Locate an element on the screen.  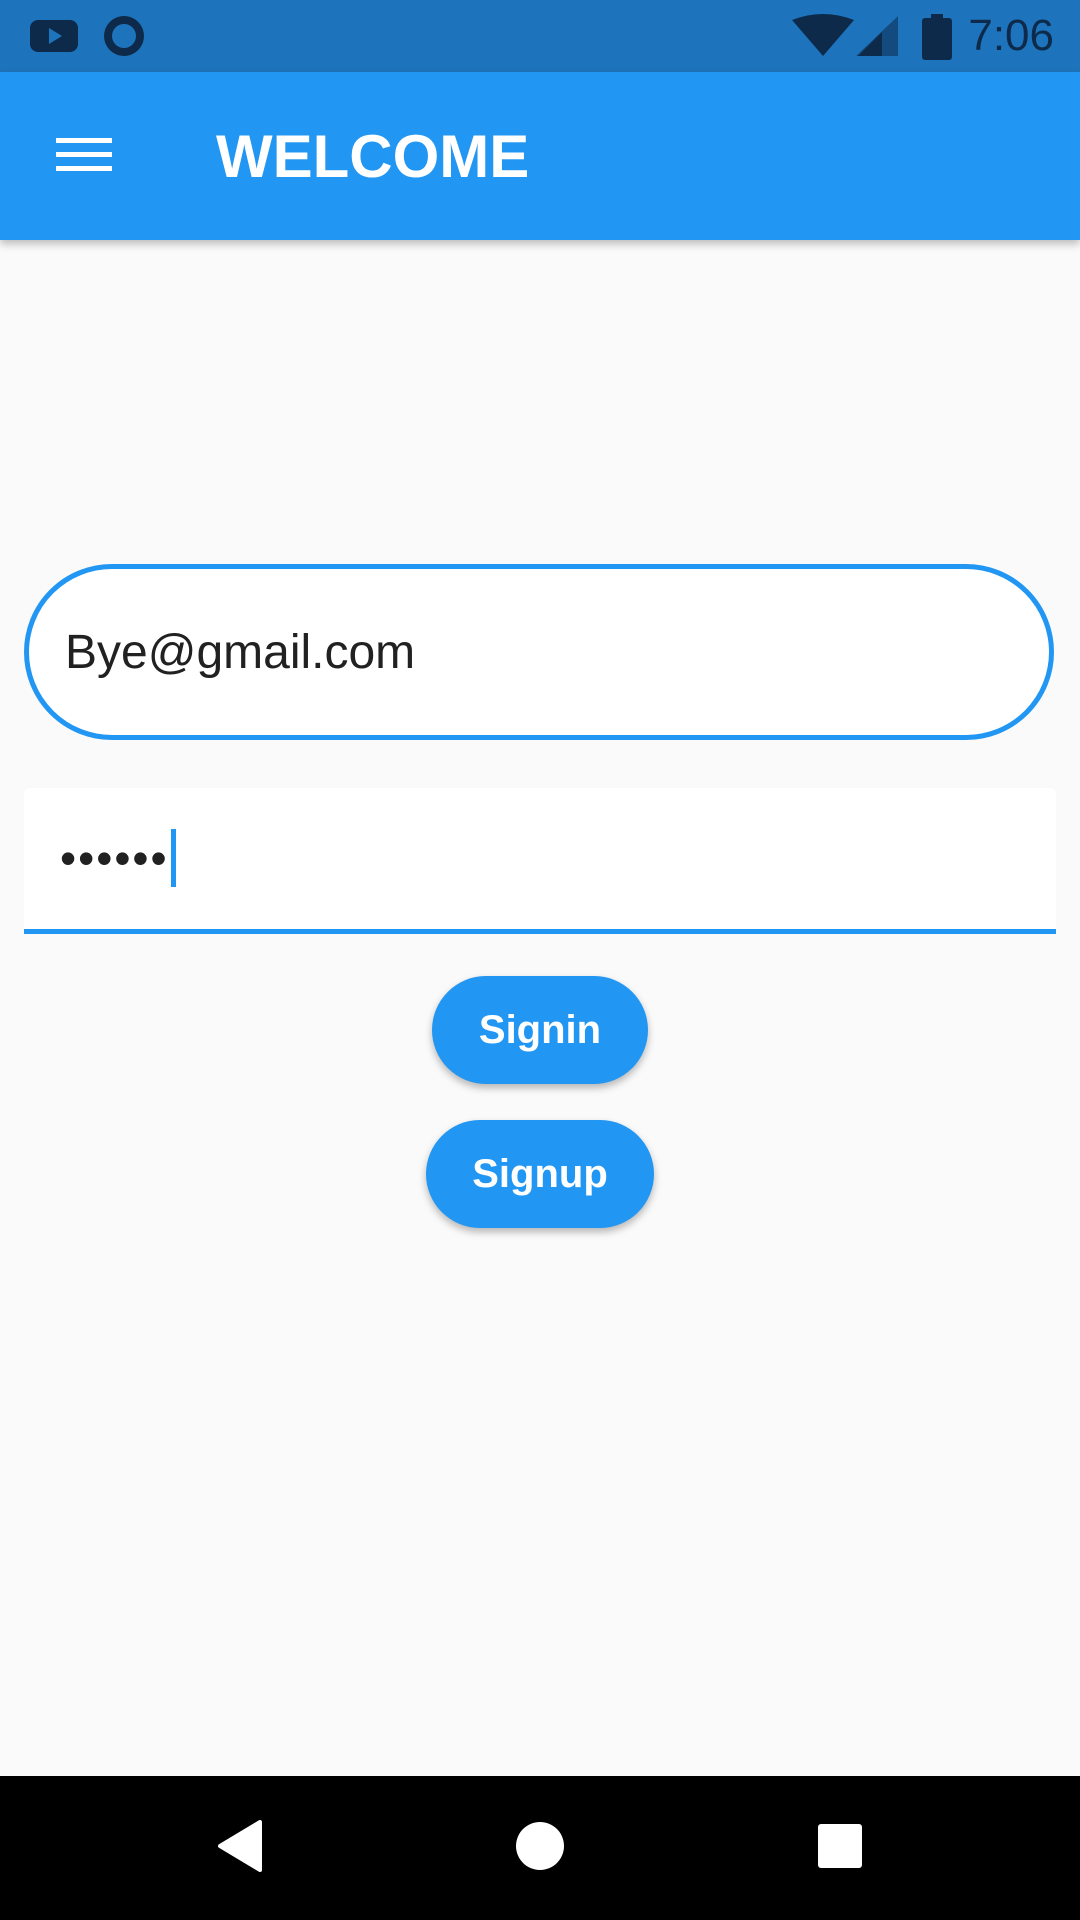
menu-button is located at coordinates (84, 156).